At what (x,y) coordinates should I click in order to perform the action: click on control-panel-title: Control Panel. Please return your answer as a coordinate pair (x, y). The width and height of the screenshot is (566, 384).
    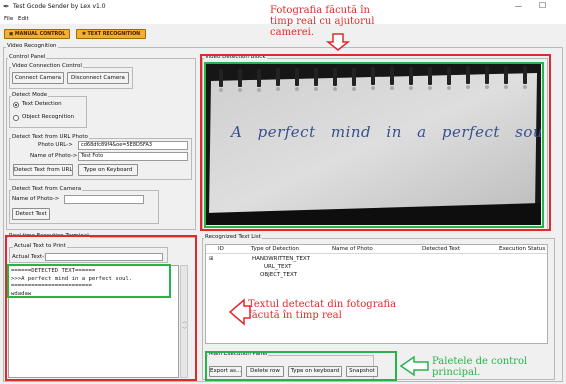
    Looking at the image, I should click on (27, 57).